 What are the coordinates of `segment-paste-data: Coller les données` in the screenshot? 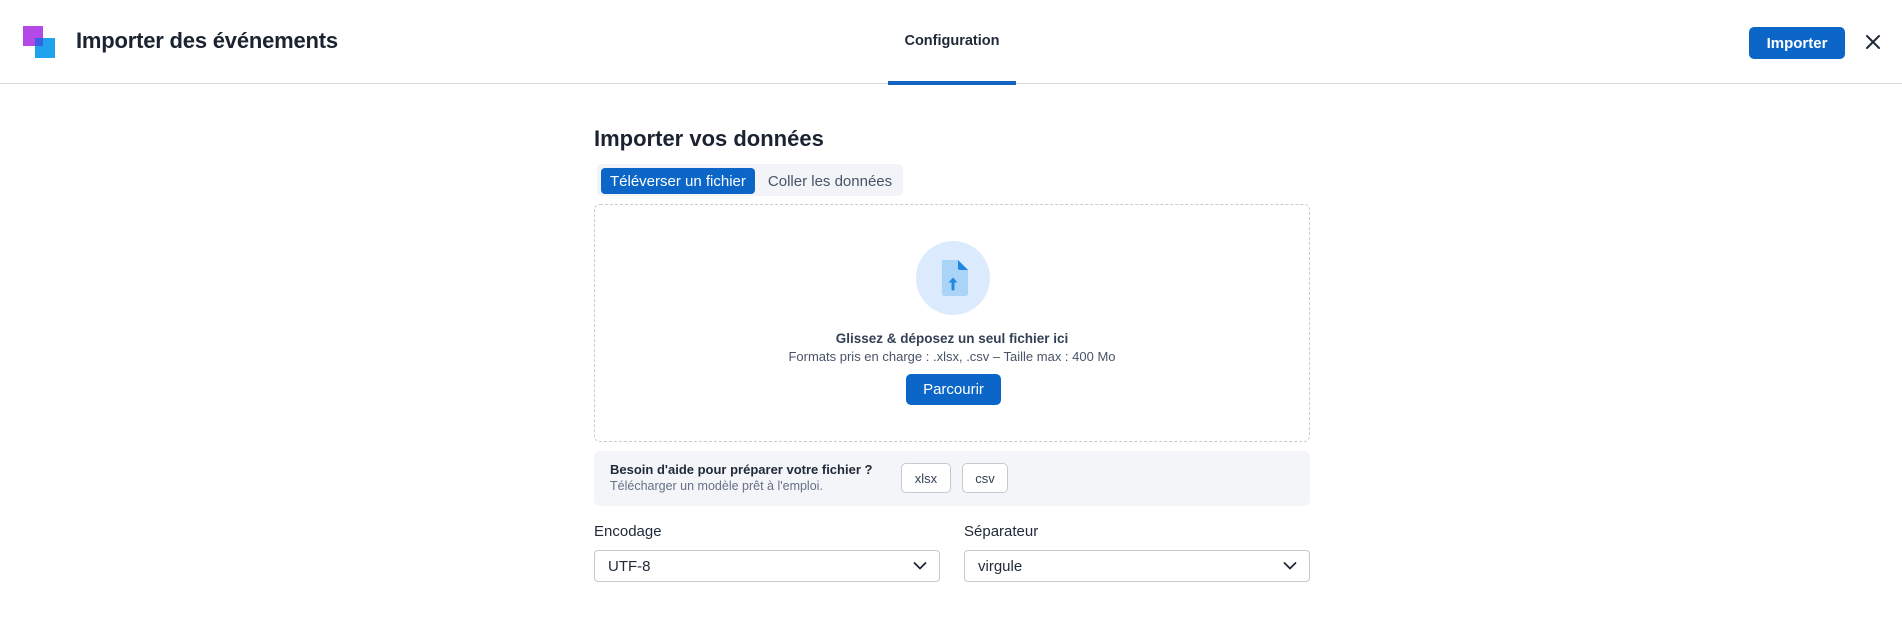 It's located at (830, 181).